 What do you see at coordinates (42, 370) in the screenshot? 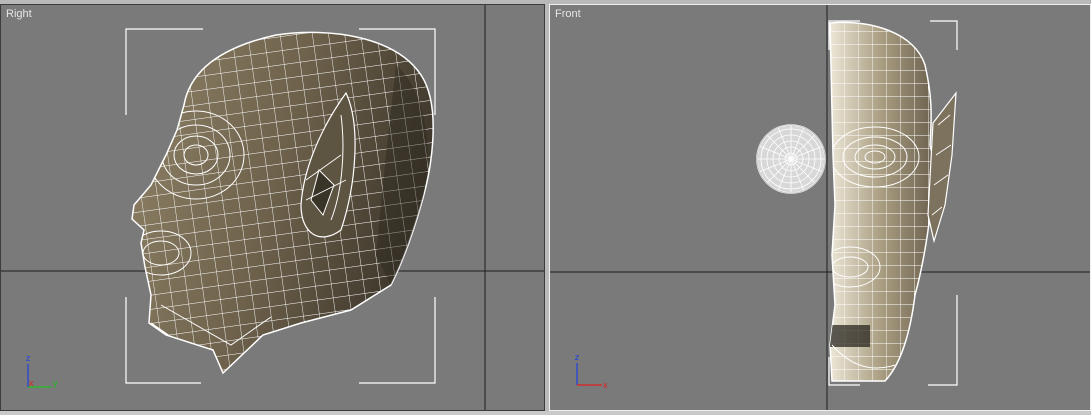
I see `axis-tripod: z x y` at bounding box center [42, 370].